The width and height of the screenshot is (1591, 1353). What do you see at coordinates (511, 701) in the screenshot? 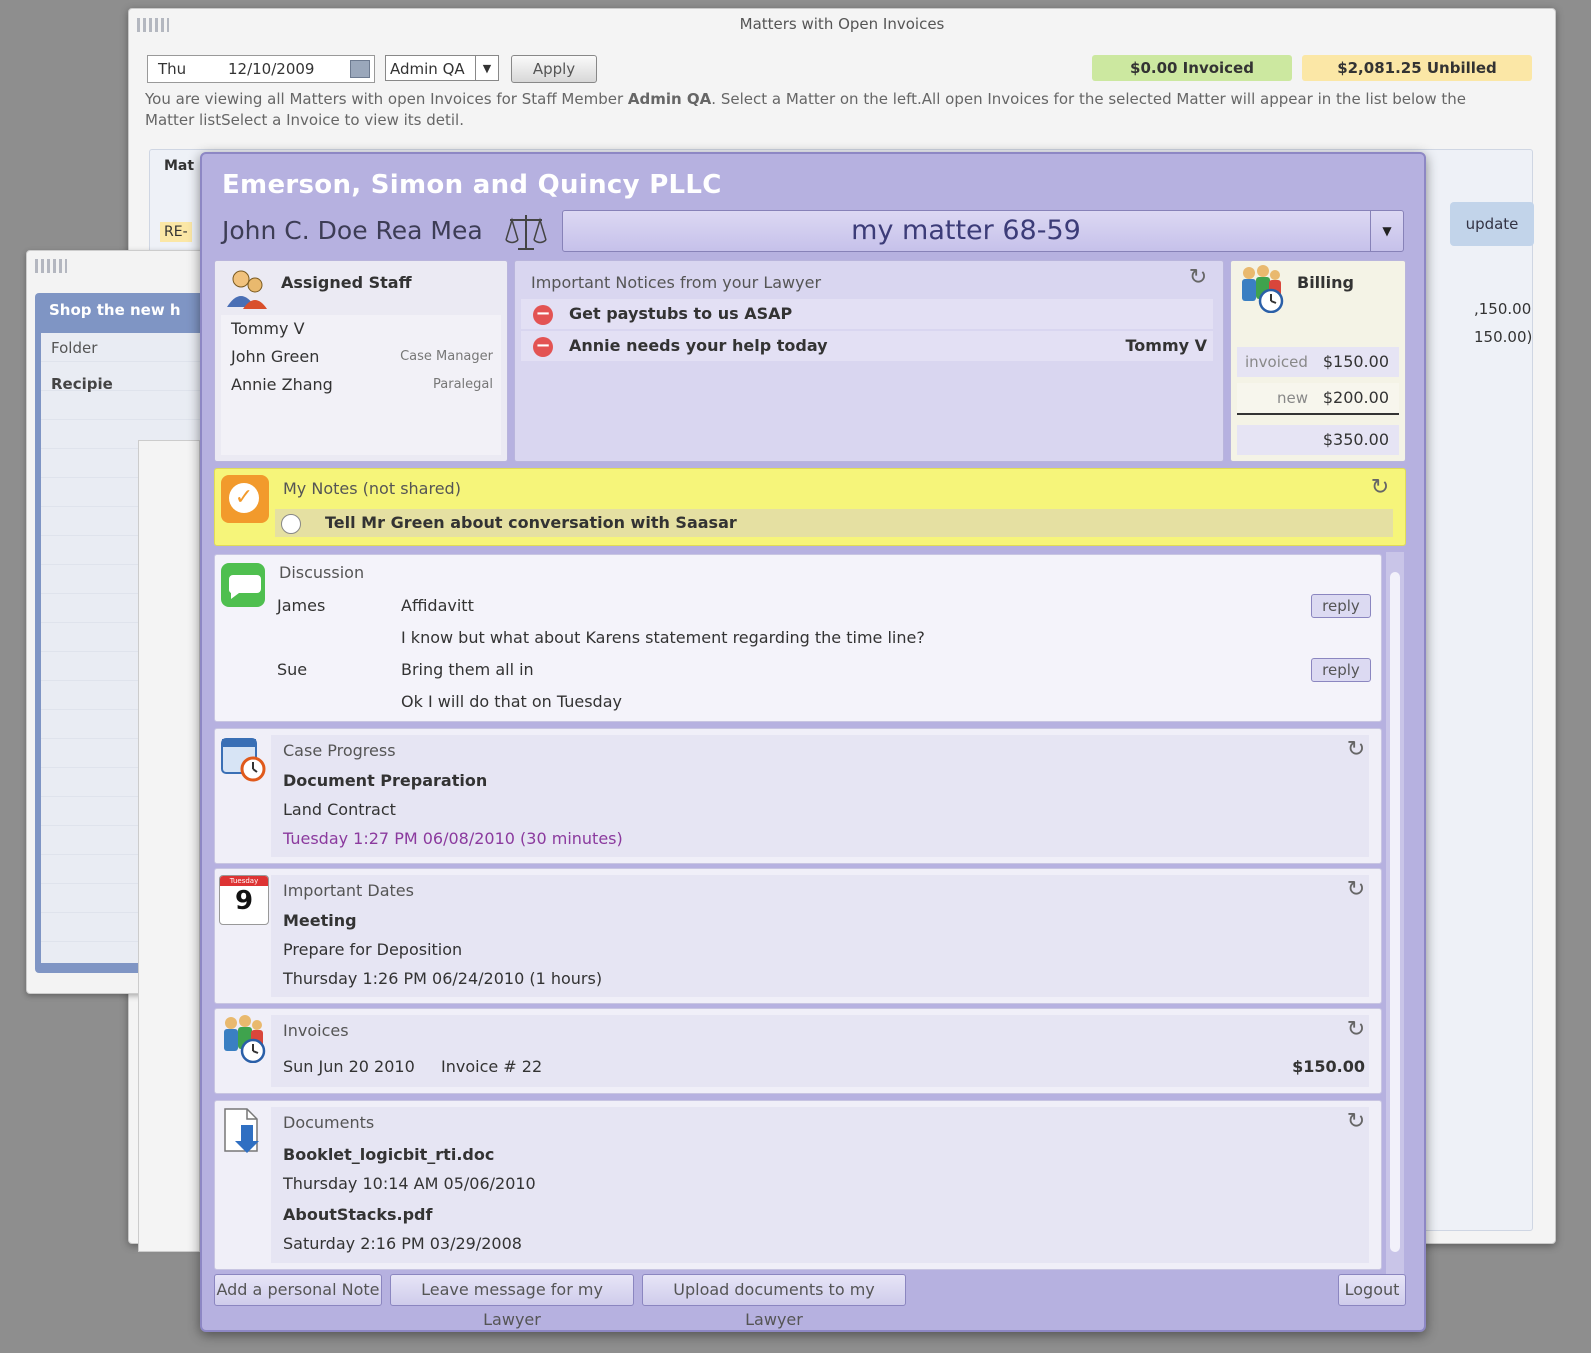
I see `discussion-message: Ok I will do that on Tuesday` at bounding box center [511, 701].